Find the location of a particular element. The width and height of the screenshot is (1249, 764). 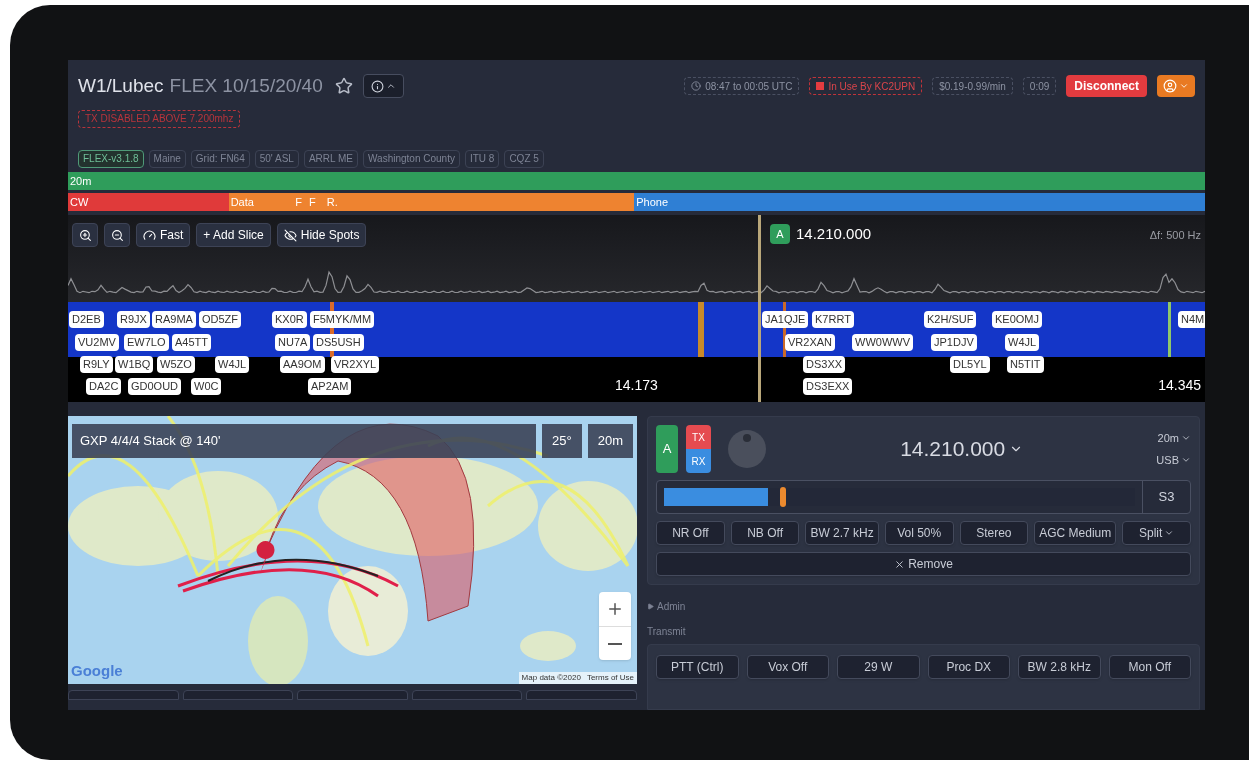

peak-marker is located at coordinates (782, 497).